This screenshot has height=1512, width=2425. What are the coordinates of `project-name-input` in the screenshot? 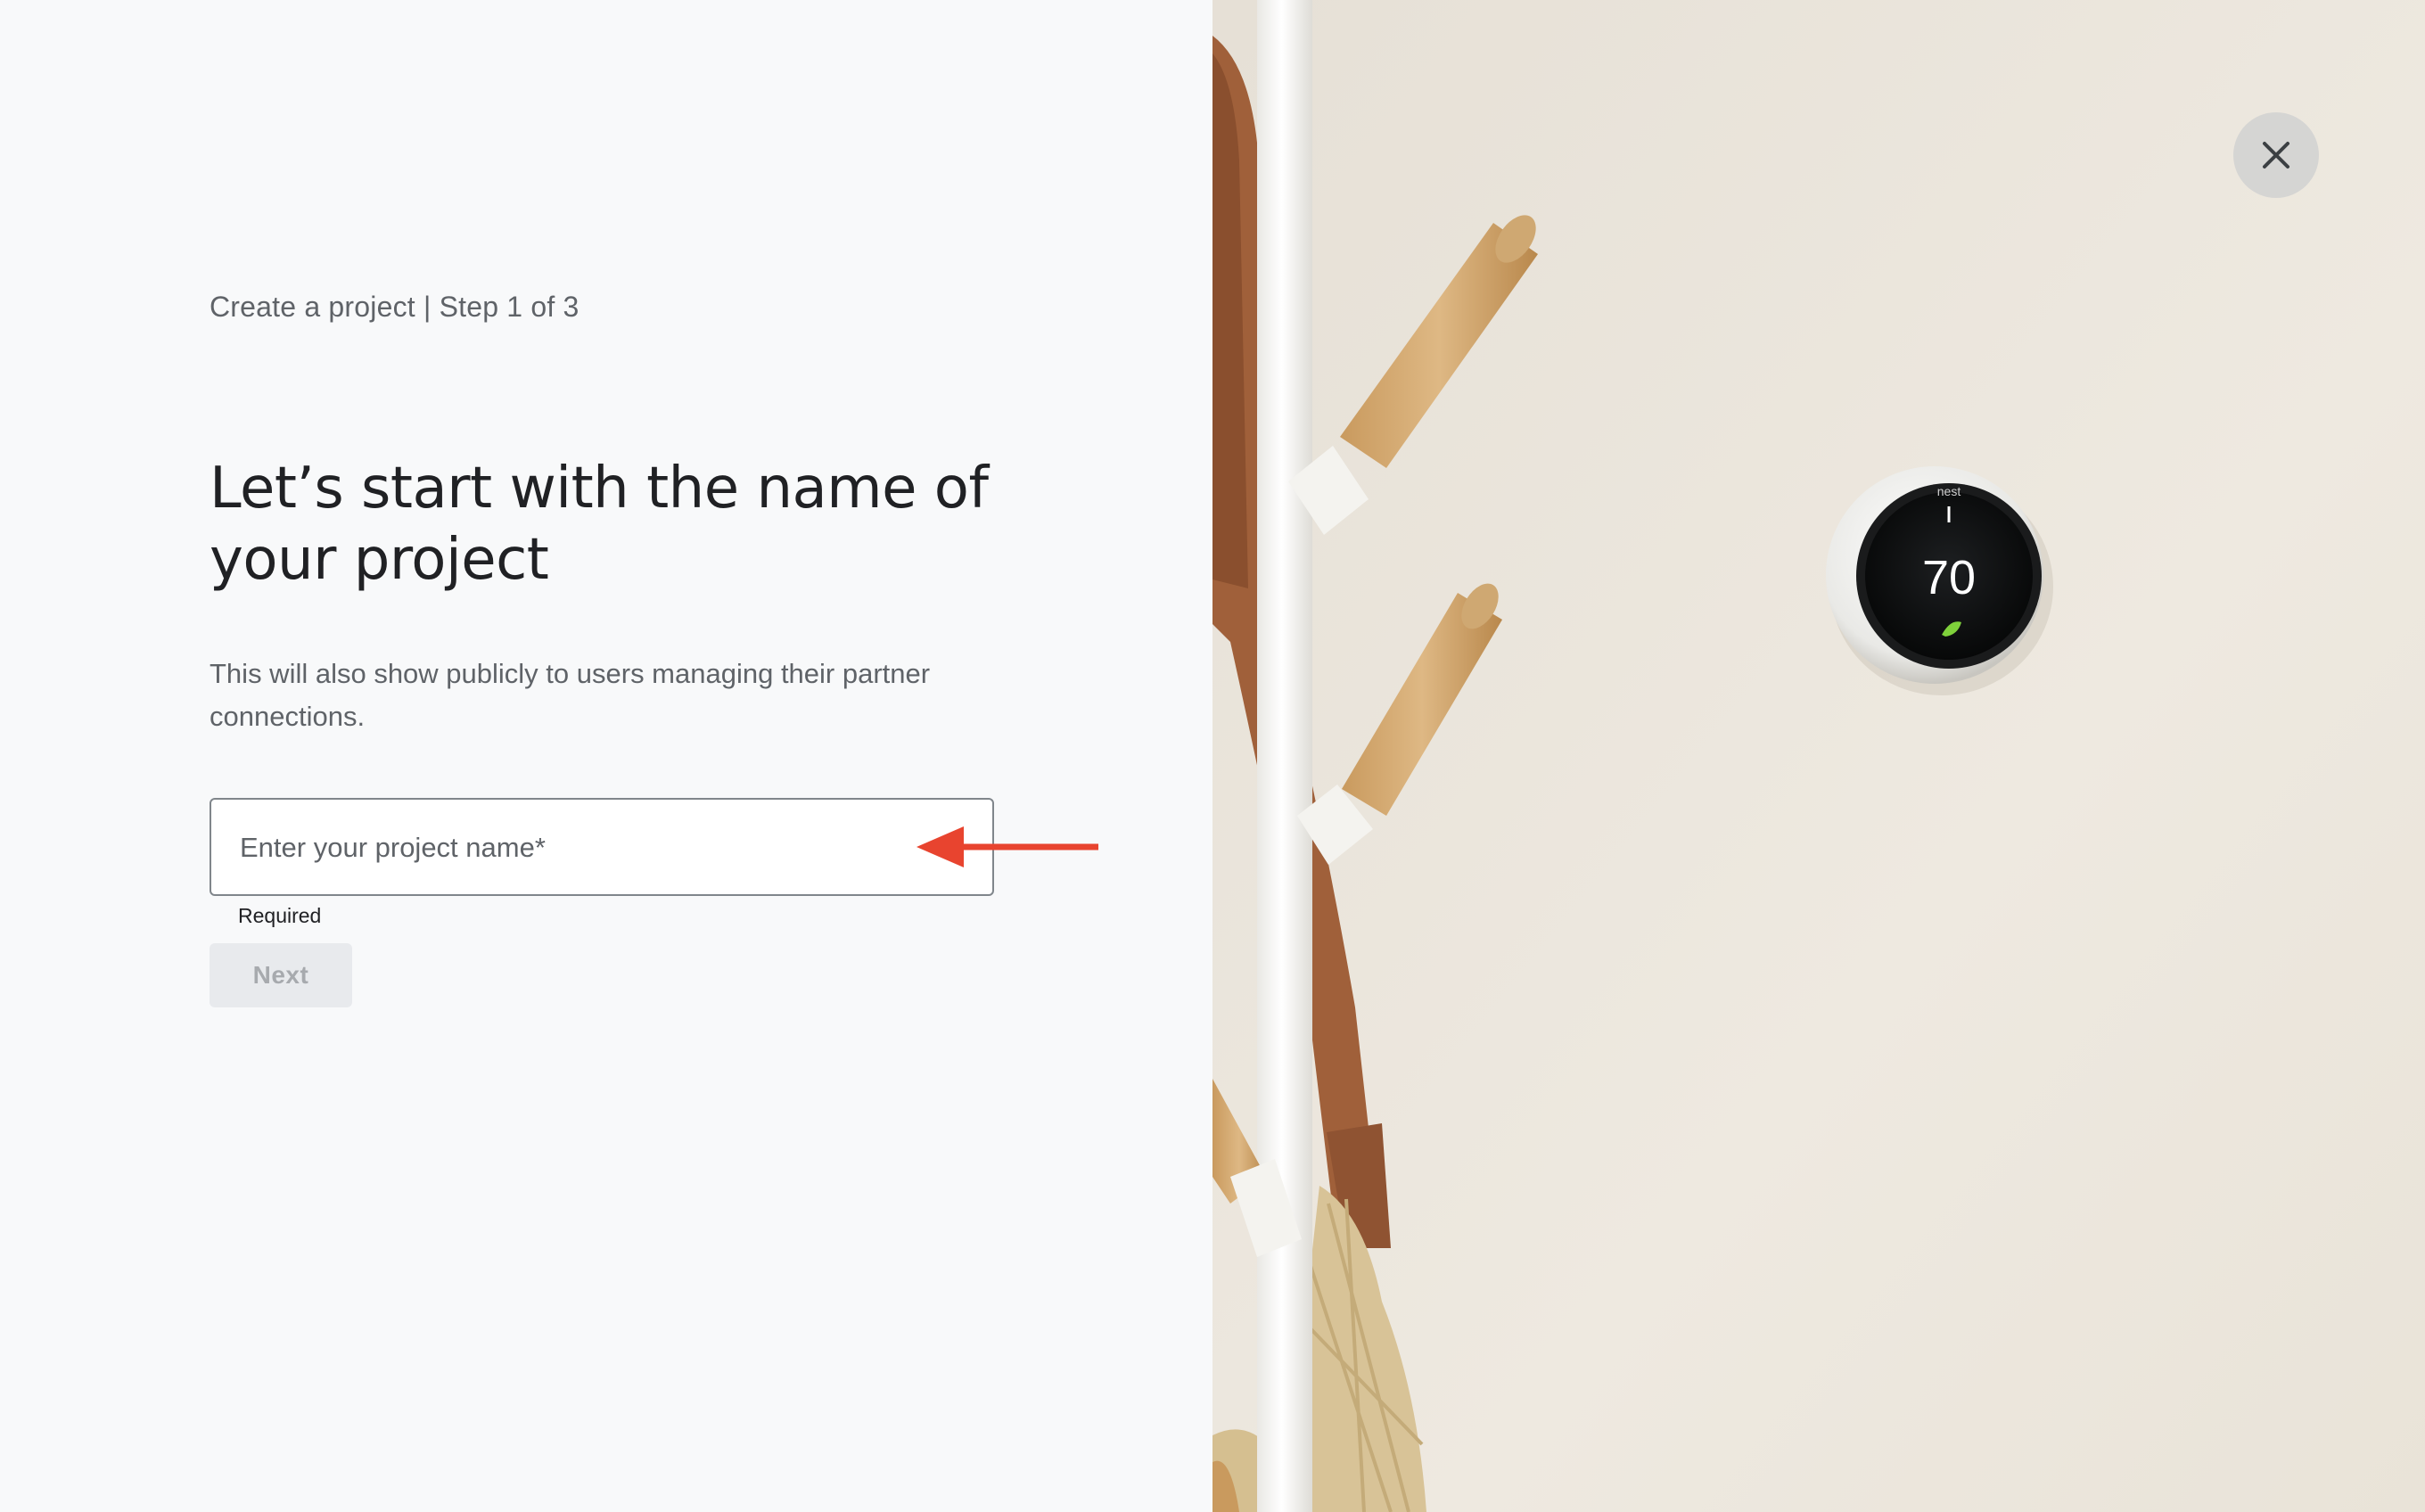 It's located at (587, 848).